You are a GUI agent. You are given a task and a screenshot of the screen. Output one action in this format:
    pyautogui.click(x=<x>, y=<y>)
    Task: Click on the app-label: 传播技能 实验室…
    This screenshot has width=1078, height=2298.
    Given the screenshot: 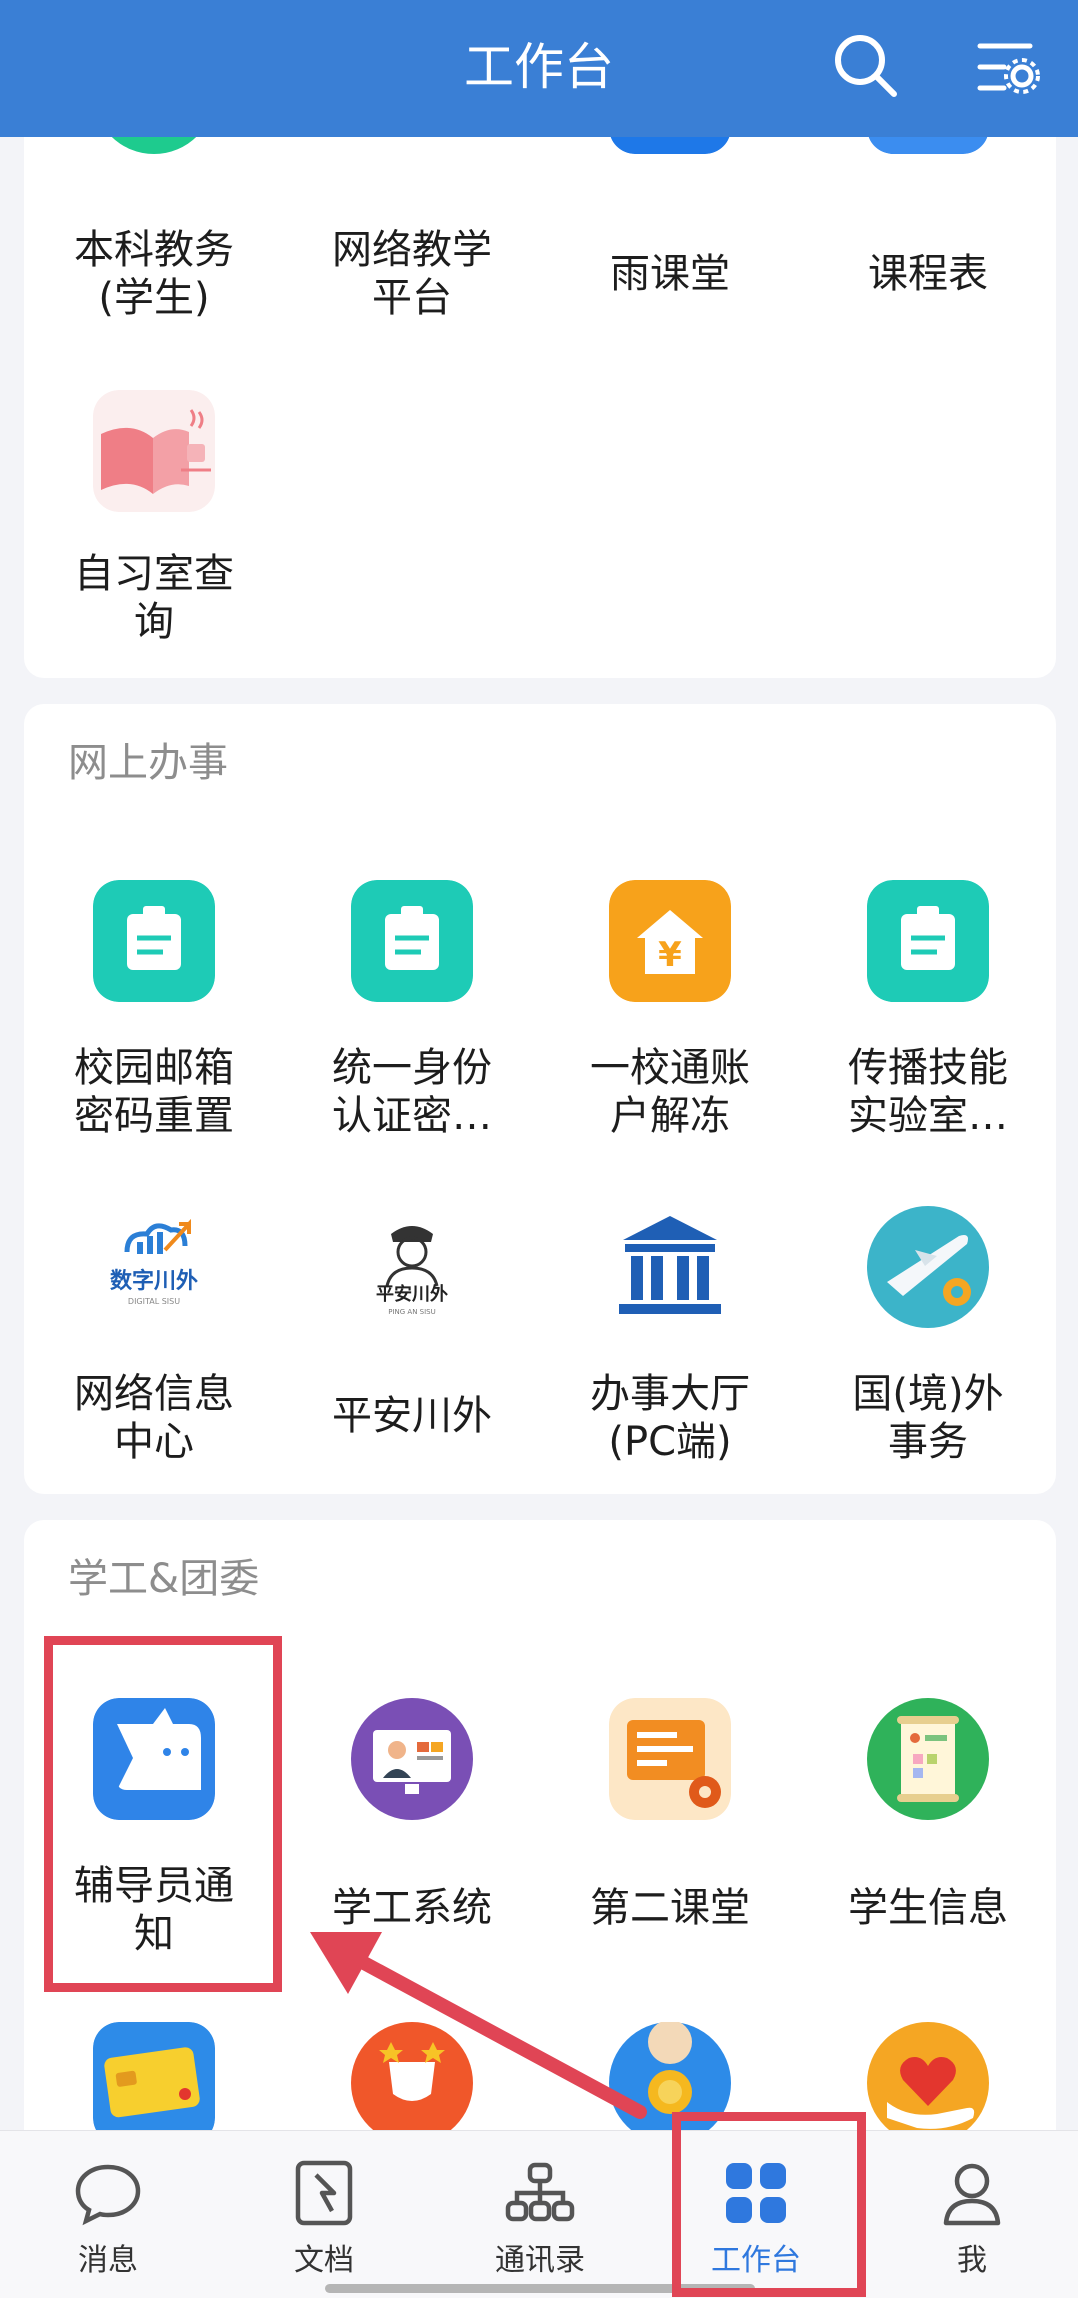 What is the action you would take?
    pyautogui.click(x=928, y=1092)
    